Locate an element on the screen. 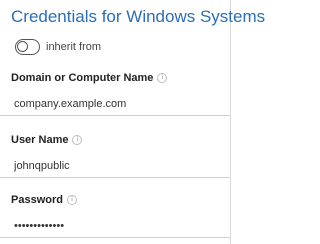  panel-title: Credentials for Windows Systems is located at coordinates (138, 16).